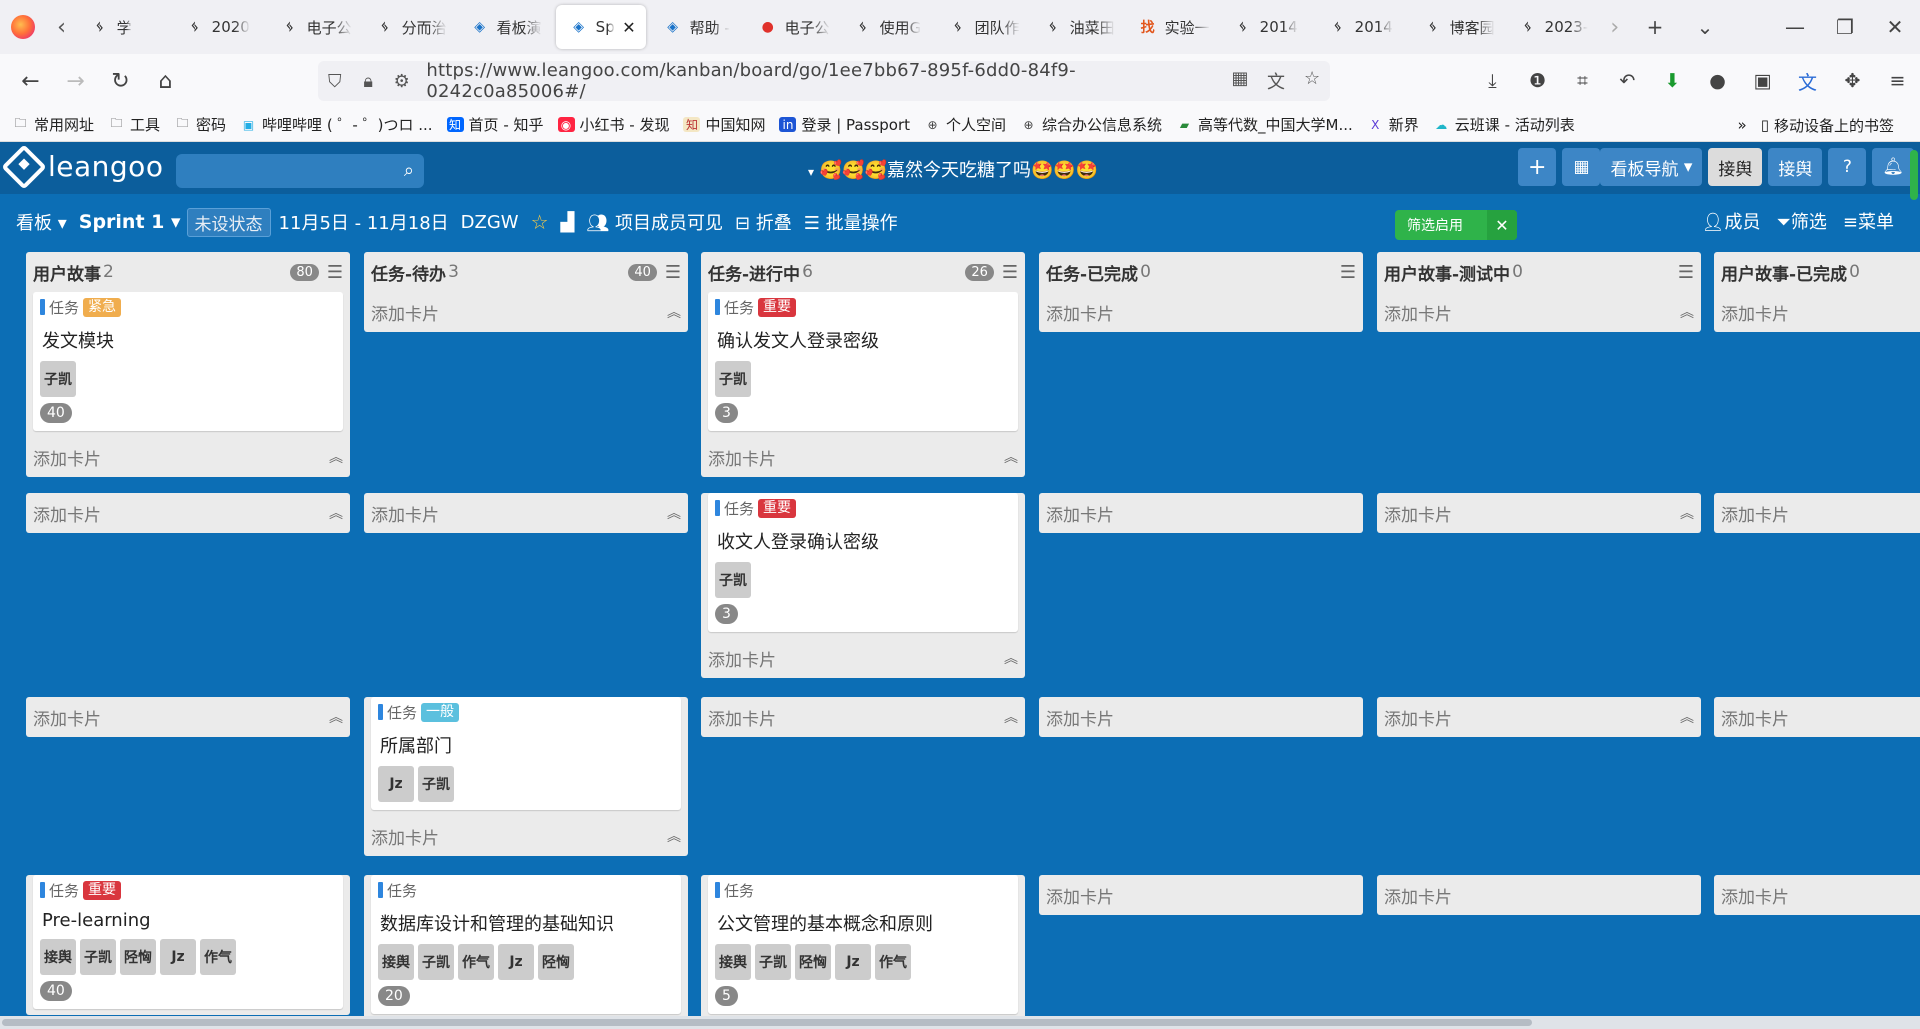 The height and width of the screenshot is (1029, 1920). I want to click on card-title: 发文模块, so click(189, 340).